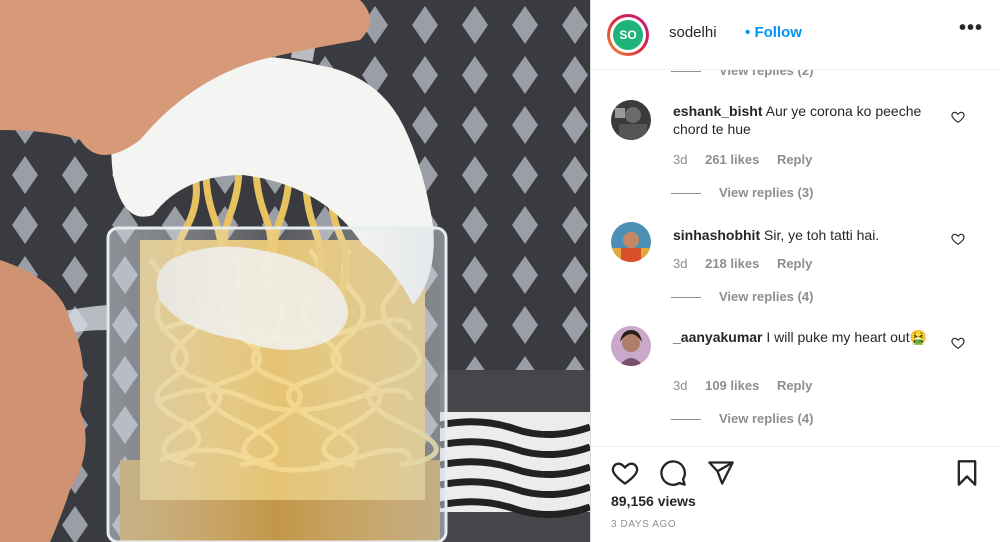 The height and width of the screenshot is (542, 1000). I want to click on post-date: 3 DAYS AGO, so click(644, 524).